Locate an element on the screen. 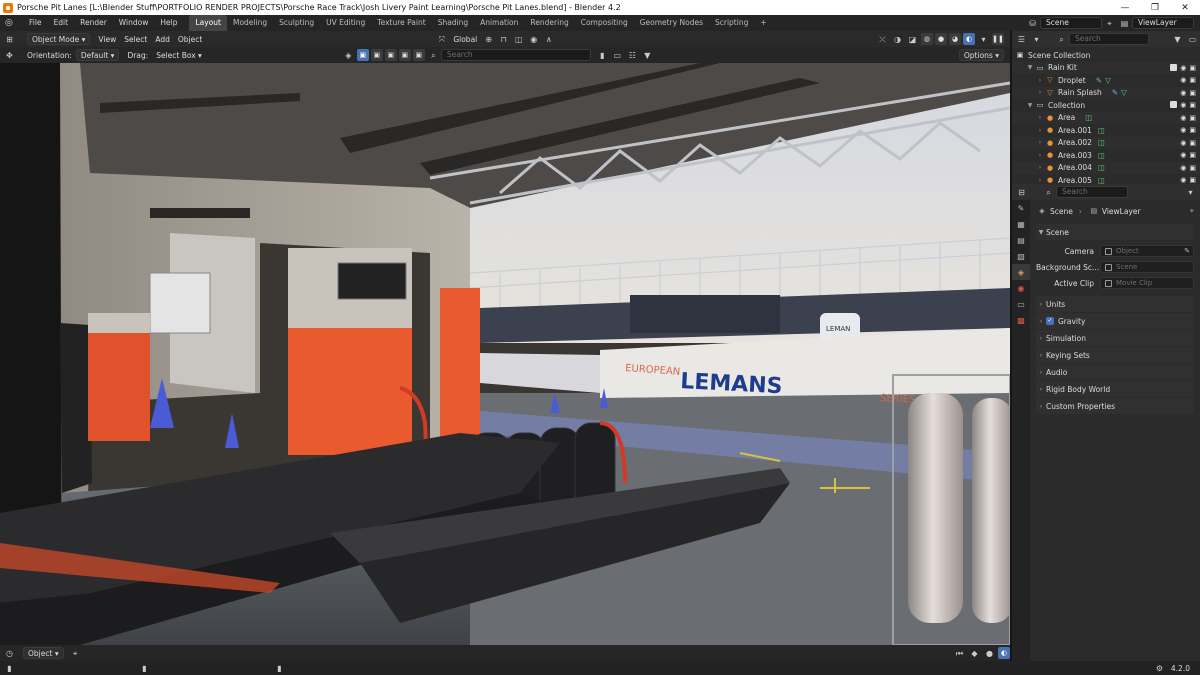  properties-search-input: Search is located at coordinates (1092, 192).